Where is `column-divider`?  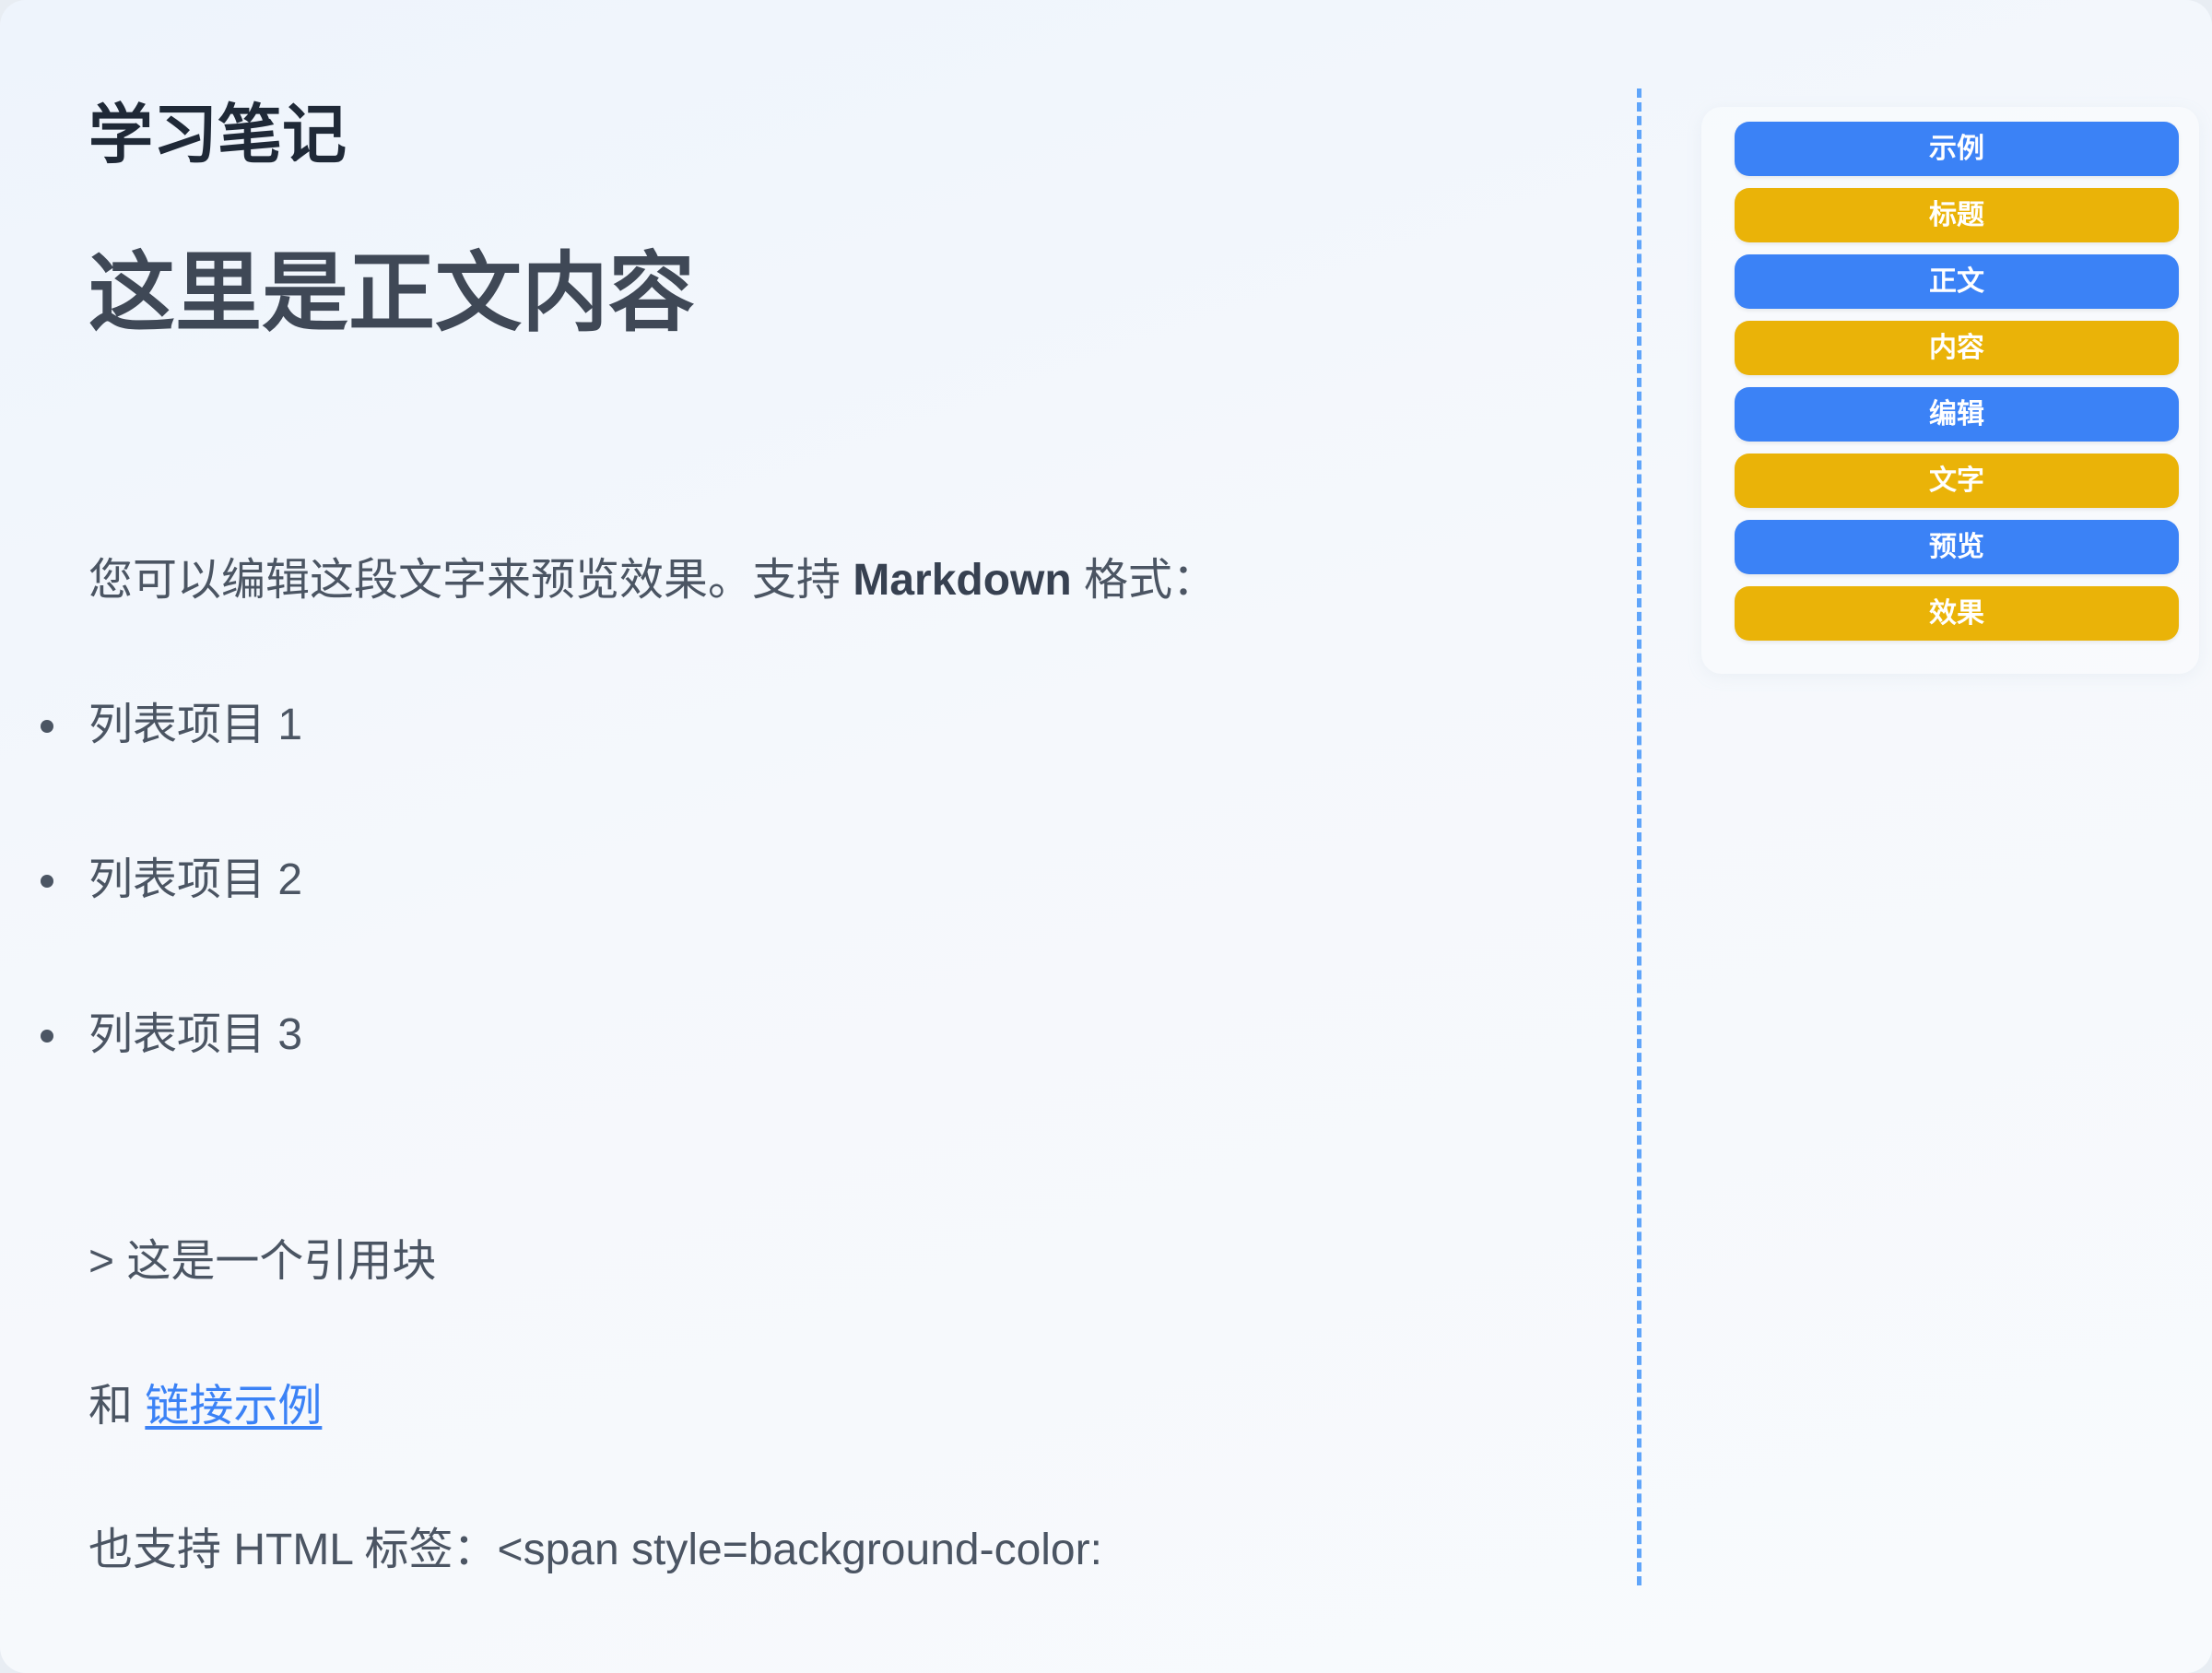 column-divider is located at coordinates (1639, 836).